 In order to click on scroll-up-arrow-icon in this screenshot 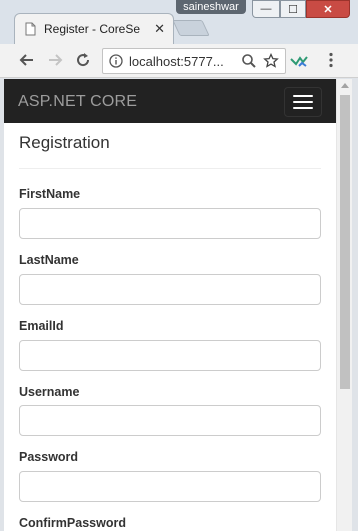, I will do `click(345, 85)`.